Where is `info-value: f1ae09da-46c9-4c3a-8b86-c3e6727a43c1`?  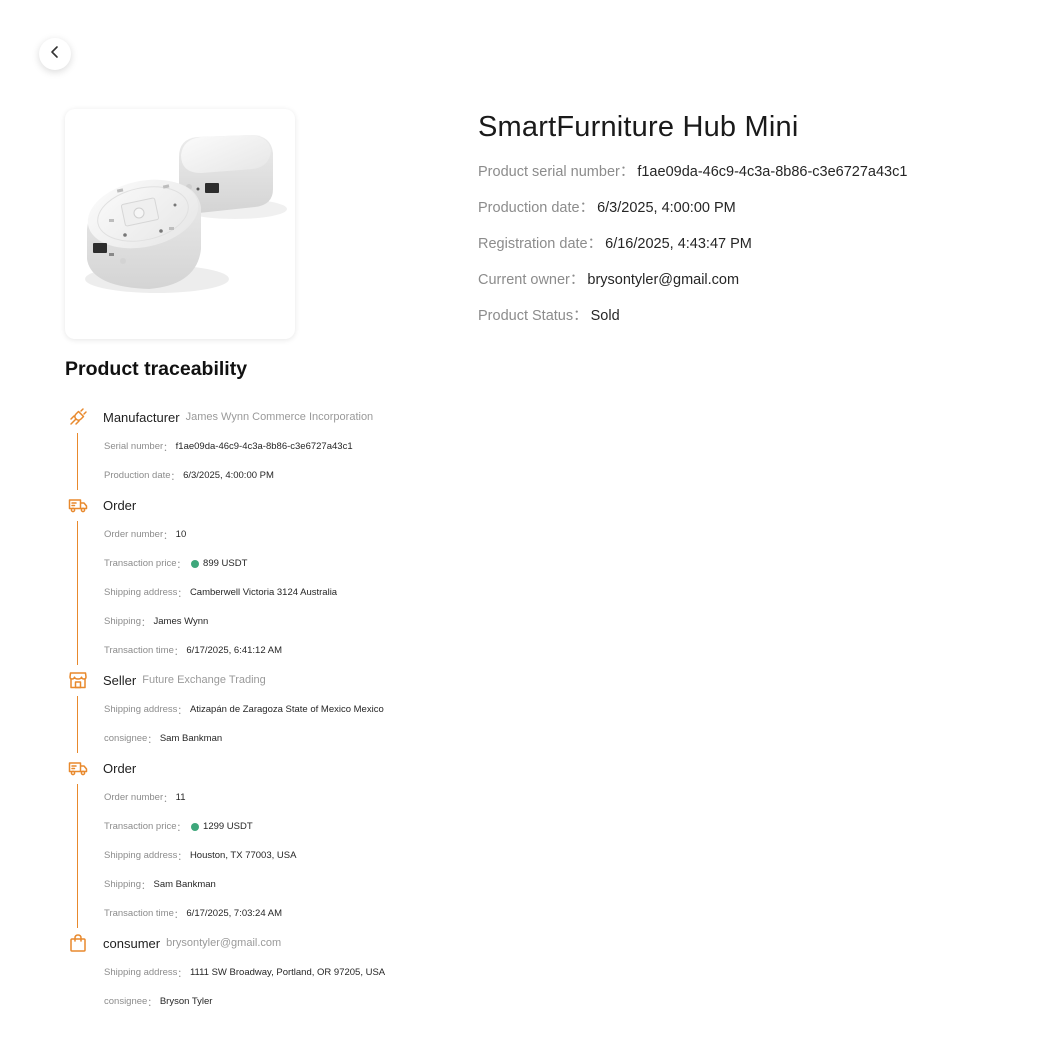
info-value: f1ae09da-46c9-4c3a-8b86-c3e6727a43c1 is located at coordinates (772, 172).